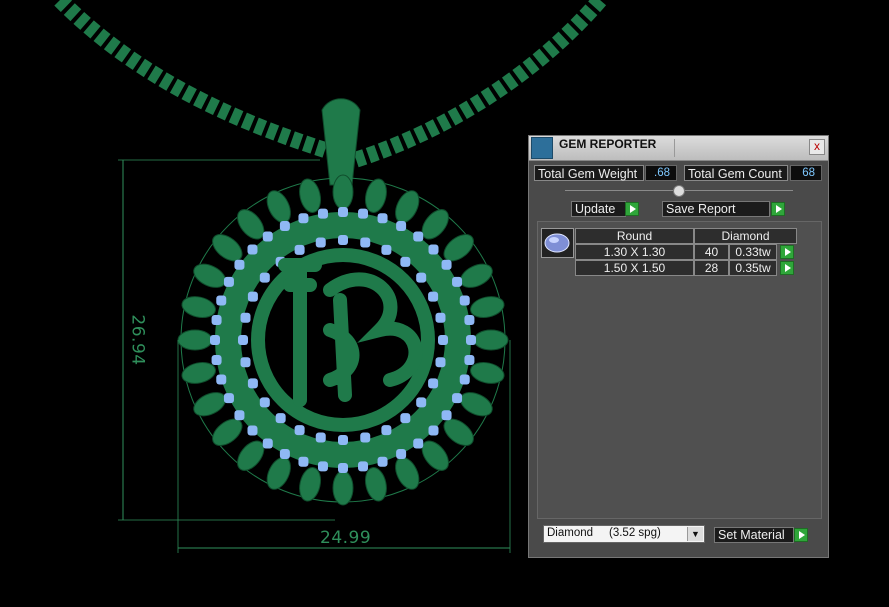 This screenshot has height=607, width=889. Describe the element at coordinates (346, 538) in the screenshot. I see `dimension-width: 24.99` at that location.